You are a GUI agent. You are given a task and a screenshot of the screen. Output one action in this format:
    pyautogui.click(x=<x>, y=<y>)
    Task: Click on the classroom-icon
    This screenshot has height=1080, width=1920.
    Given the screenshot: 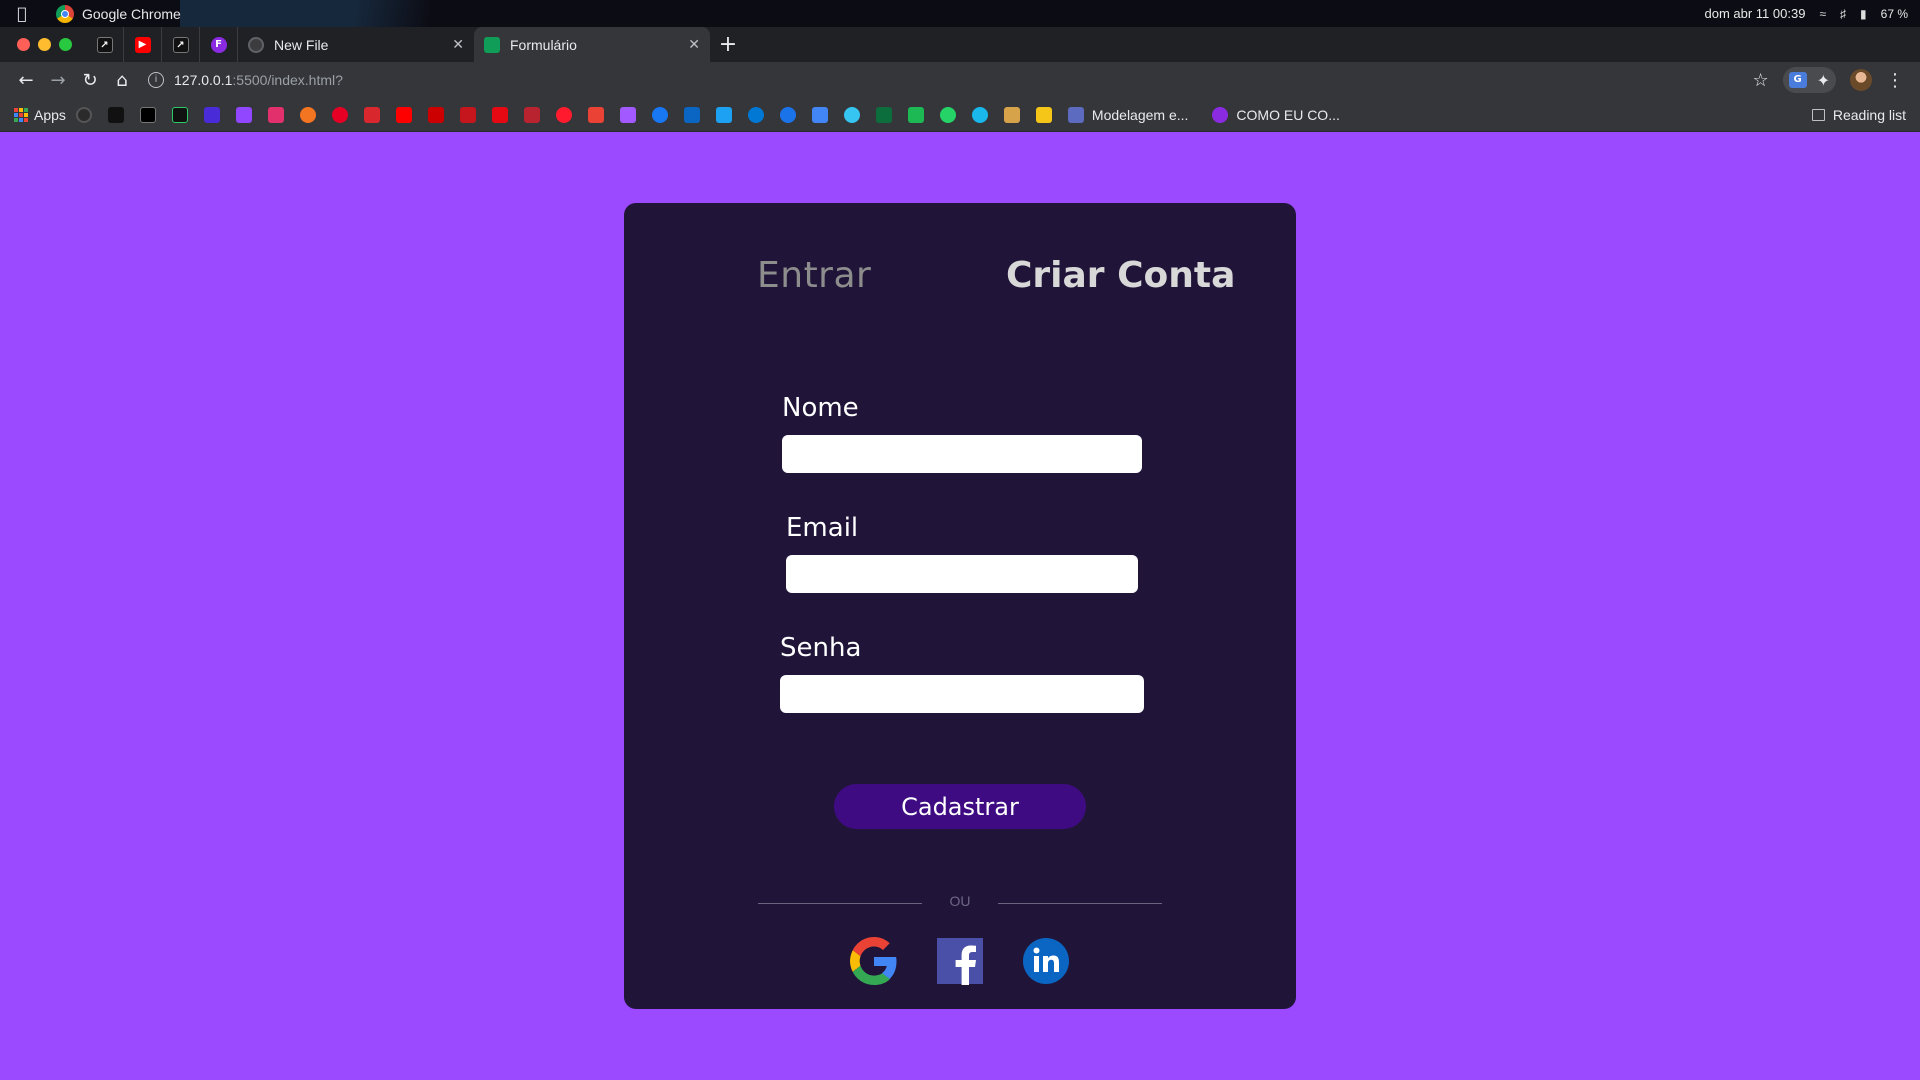 What is the action you would take?
    pyautogui.click(x=1075, y=114)
    